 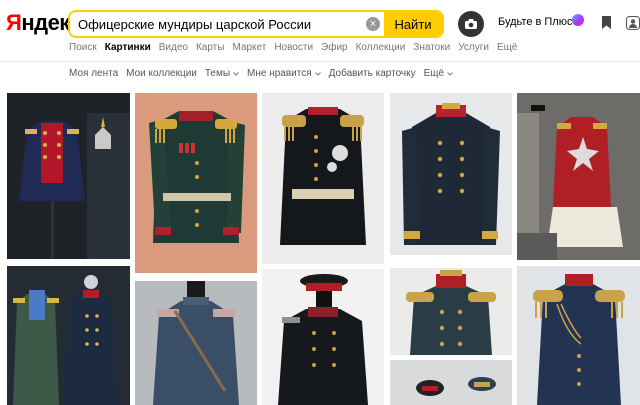 I want to click on header-divider, so click(x=320, y=61).